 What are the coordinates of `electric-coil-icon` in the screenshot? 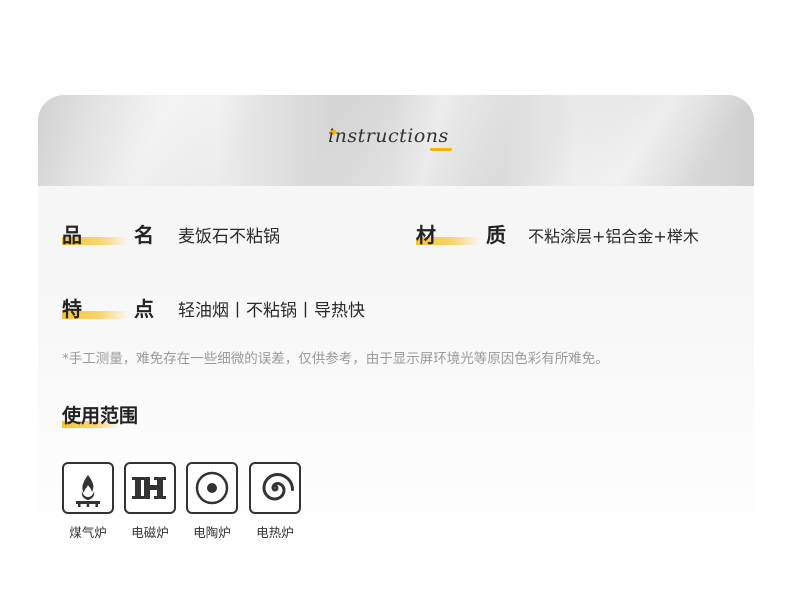 It's located at (275, 488).